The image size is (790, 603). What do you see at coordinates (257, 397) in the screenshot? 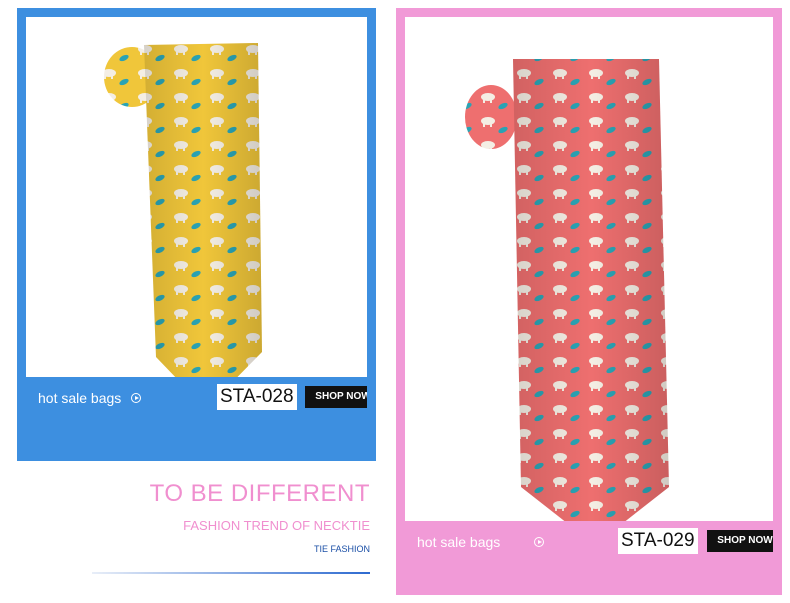
I see `product-code: STA-028` at bounding box center [257, 397].